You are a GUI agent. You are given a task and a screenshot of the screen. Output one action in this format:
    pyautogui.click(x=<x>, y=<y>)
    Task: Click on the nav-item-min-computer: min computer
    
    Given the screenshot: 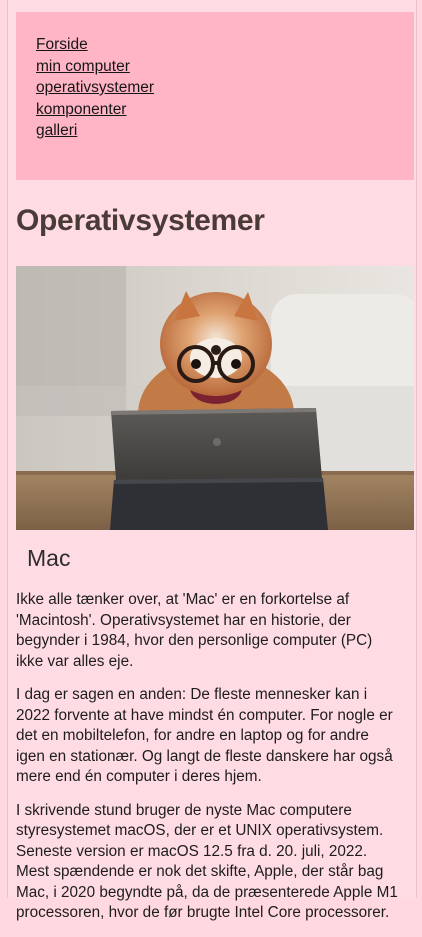 What is the action you would take?
    pyautogui.click(x=225, y=67)
    